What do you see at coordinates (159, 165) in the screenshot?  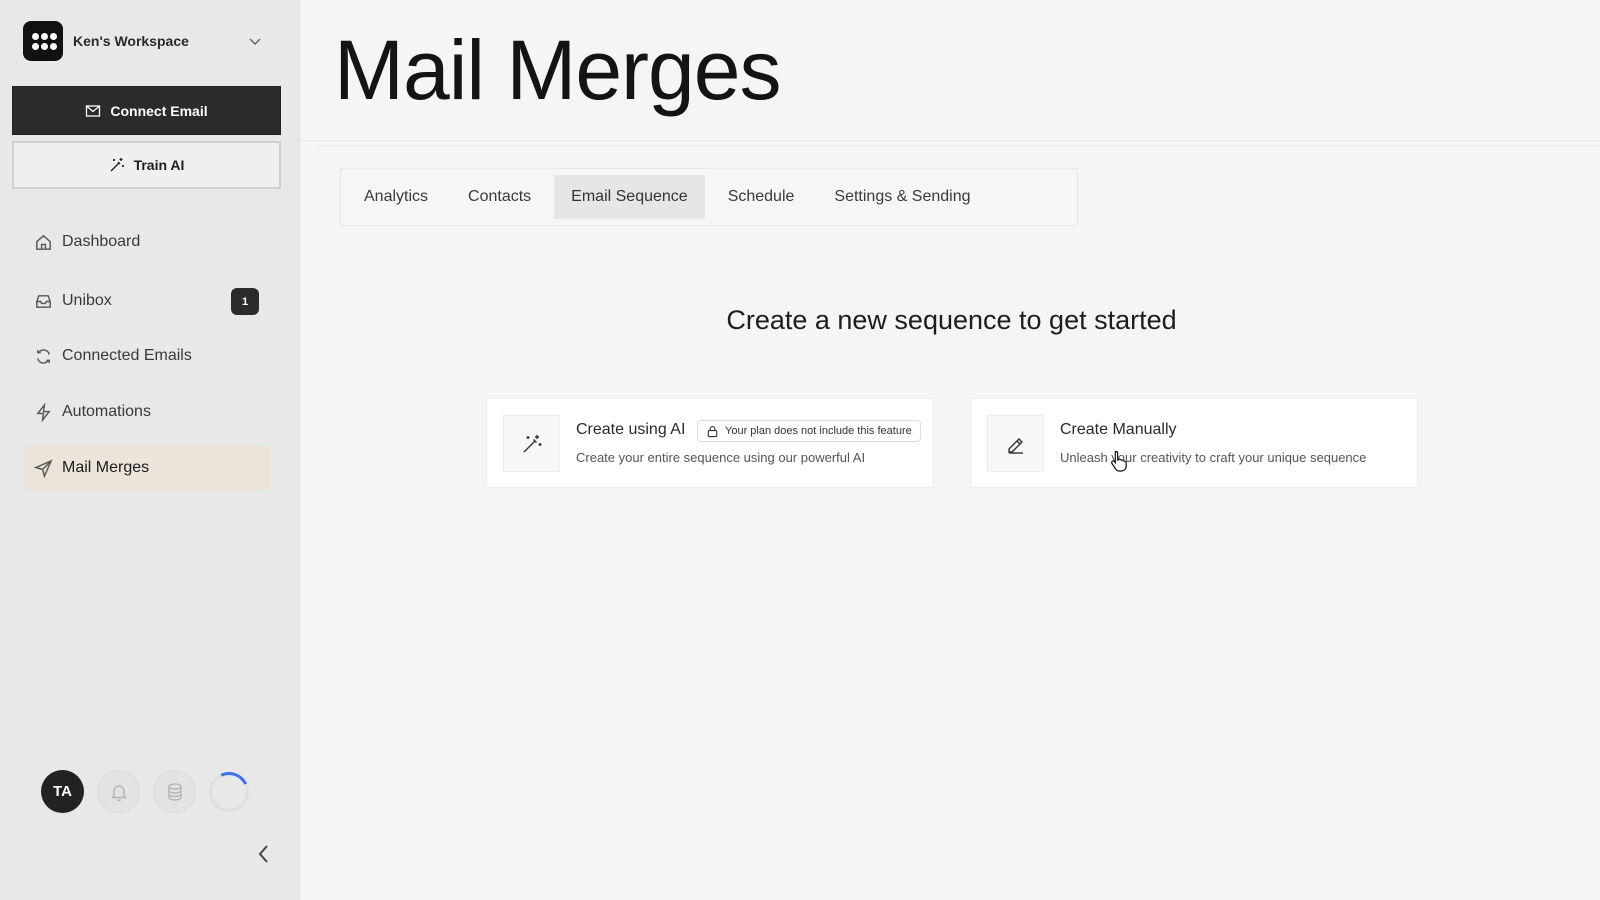 I see `train-ai-label: Train AI` at bounding box center [159, 165].